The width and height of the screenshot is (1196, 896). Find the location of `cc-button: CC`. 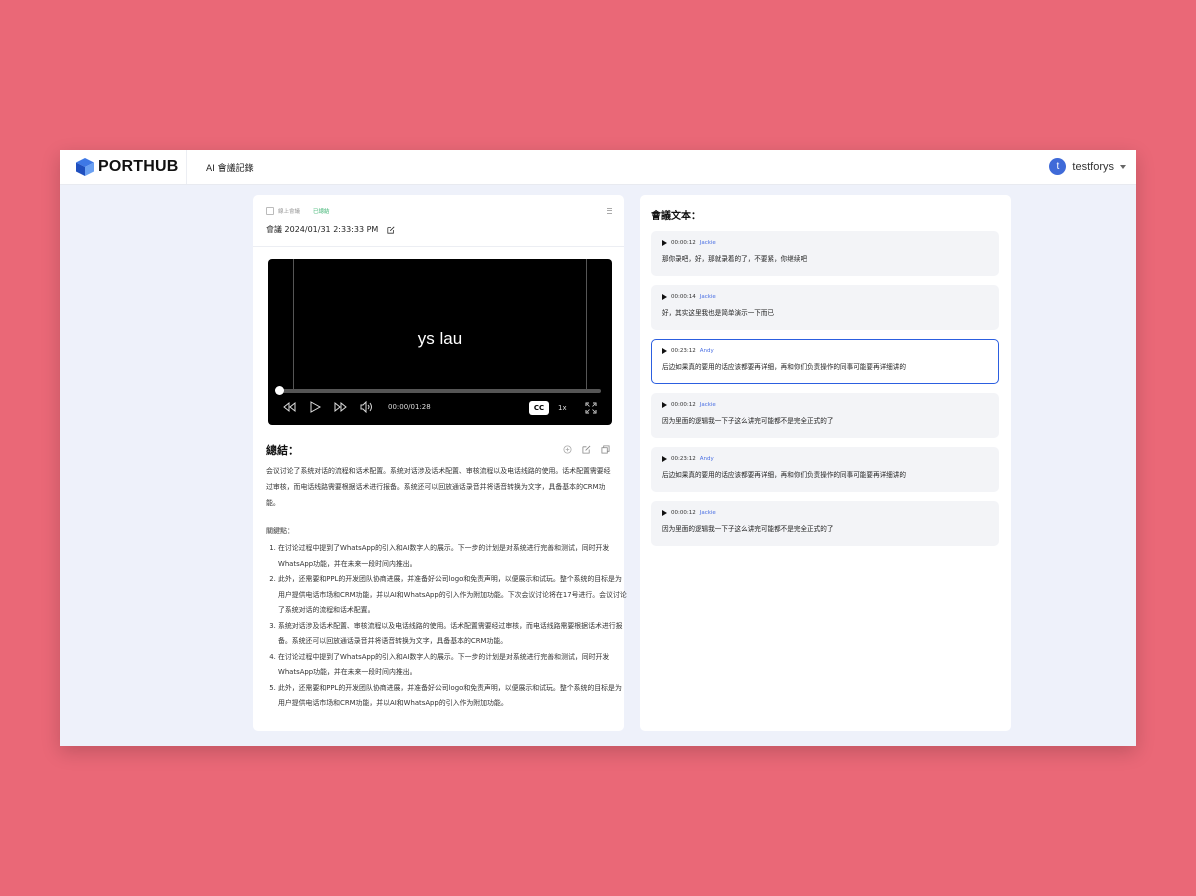

cc-button: CC is located at coordinates (539, 408).